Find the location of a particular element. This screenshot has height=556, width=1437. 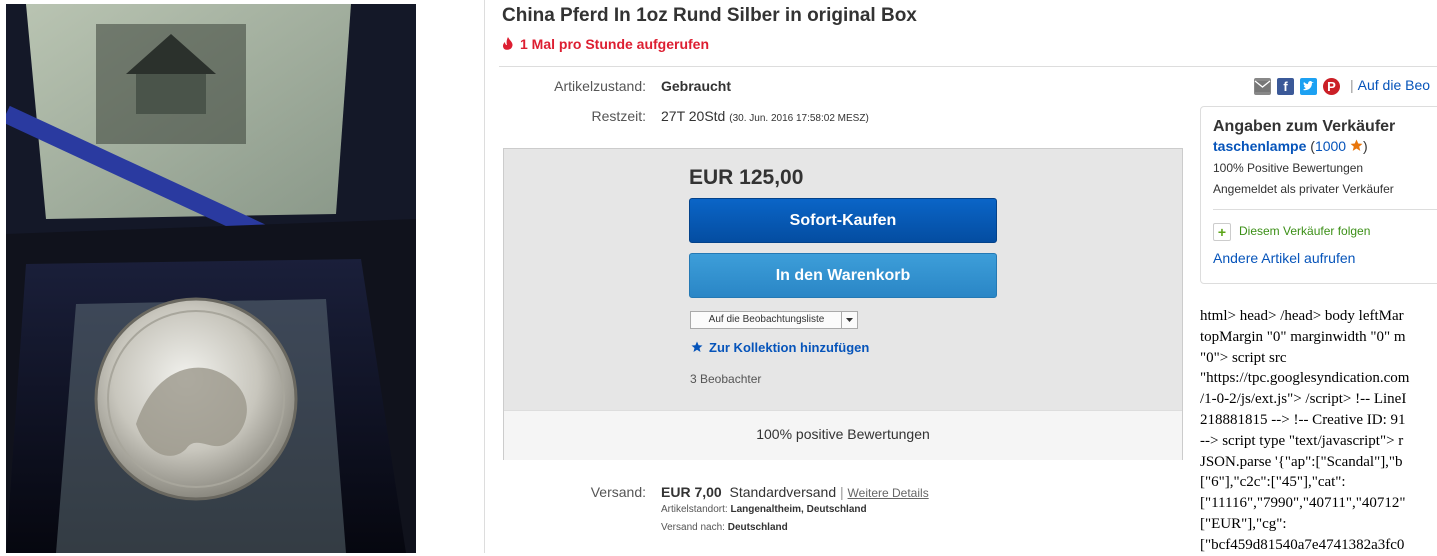

pinterest-icon: P is located at coordinates (1331, 86).